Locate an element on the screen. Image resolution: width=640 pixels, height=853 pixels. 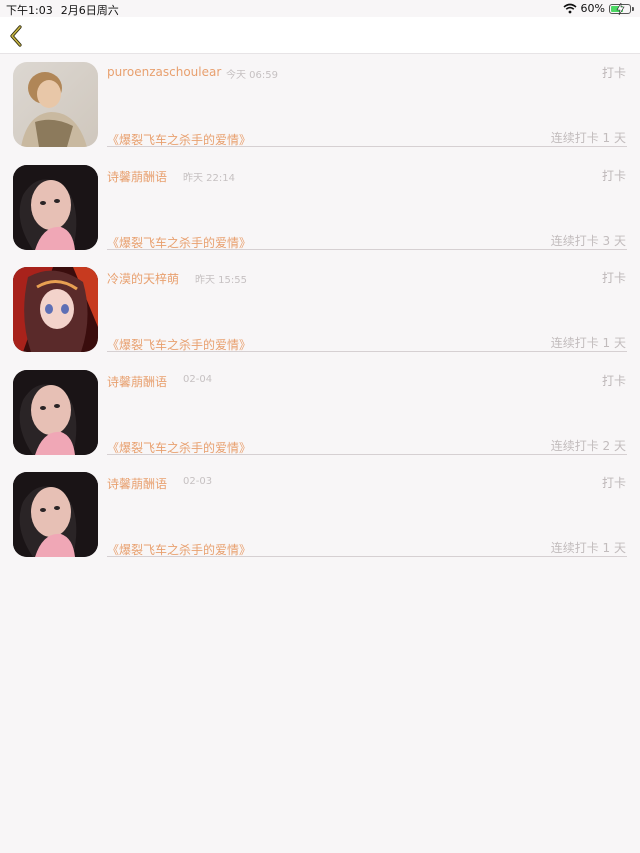
user-name: 冷漠的天梓萌 is located at coordinates (143, 278).